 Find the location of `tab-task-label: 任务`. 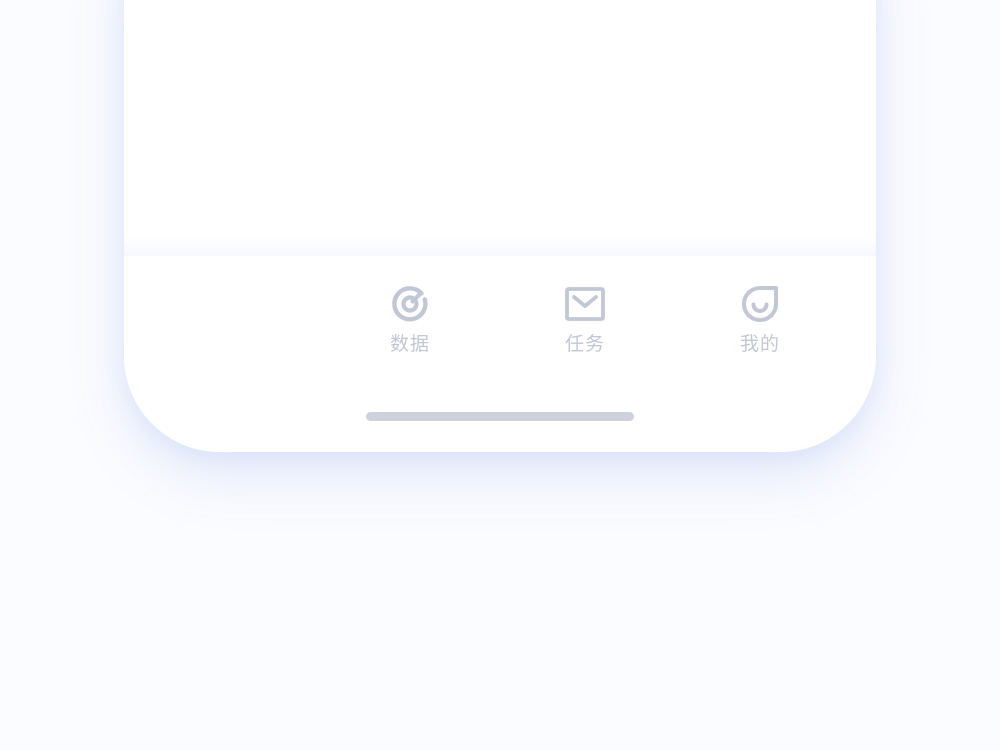

tab-task-label: 任务 is located at coordinates (584, 344).